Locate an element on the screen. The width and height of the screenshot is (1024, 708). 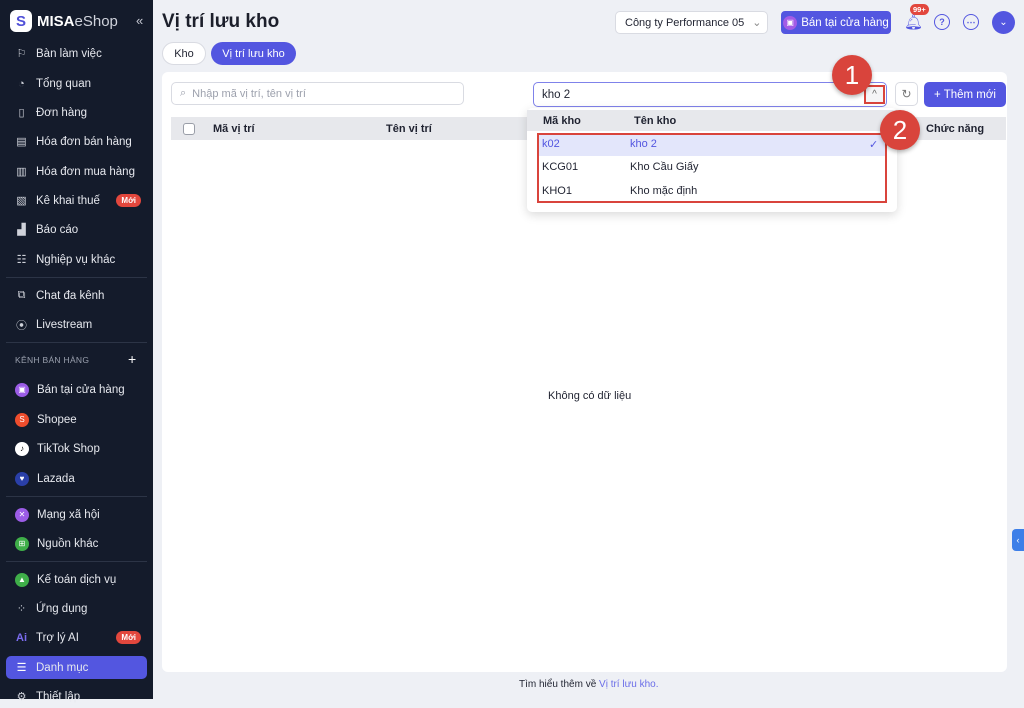
label: Ứng dụng is located at coordinates (62, 608).